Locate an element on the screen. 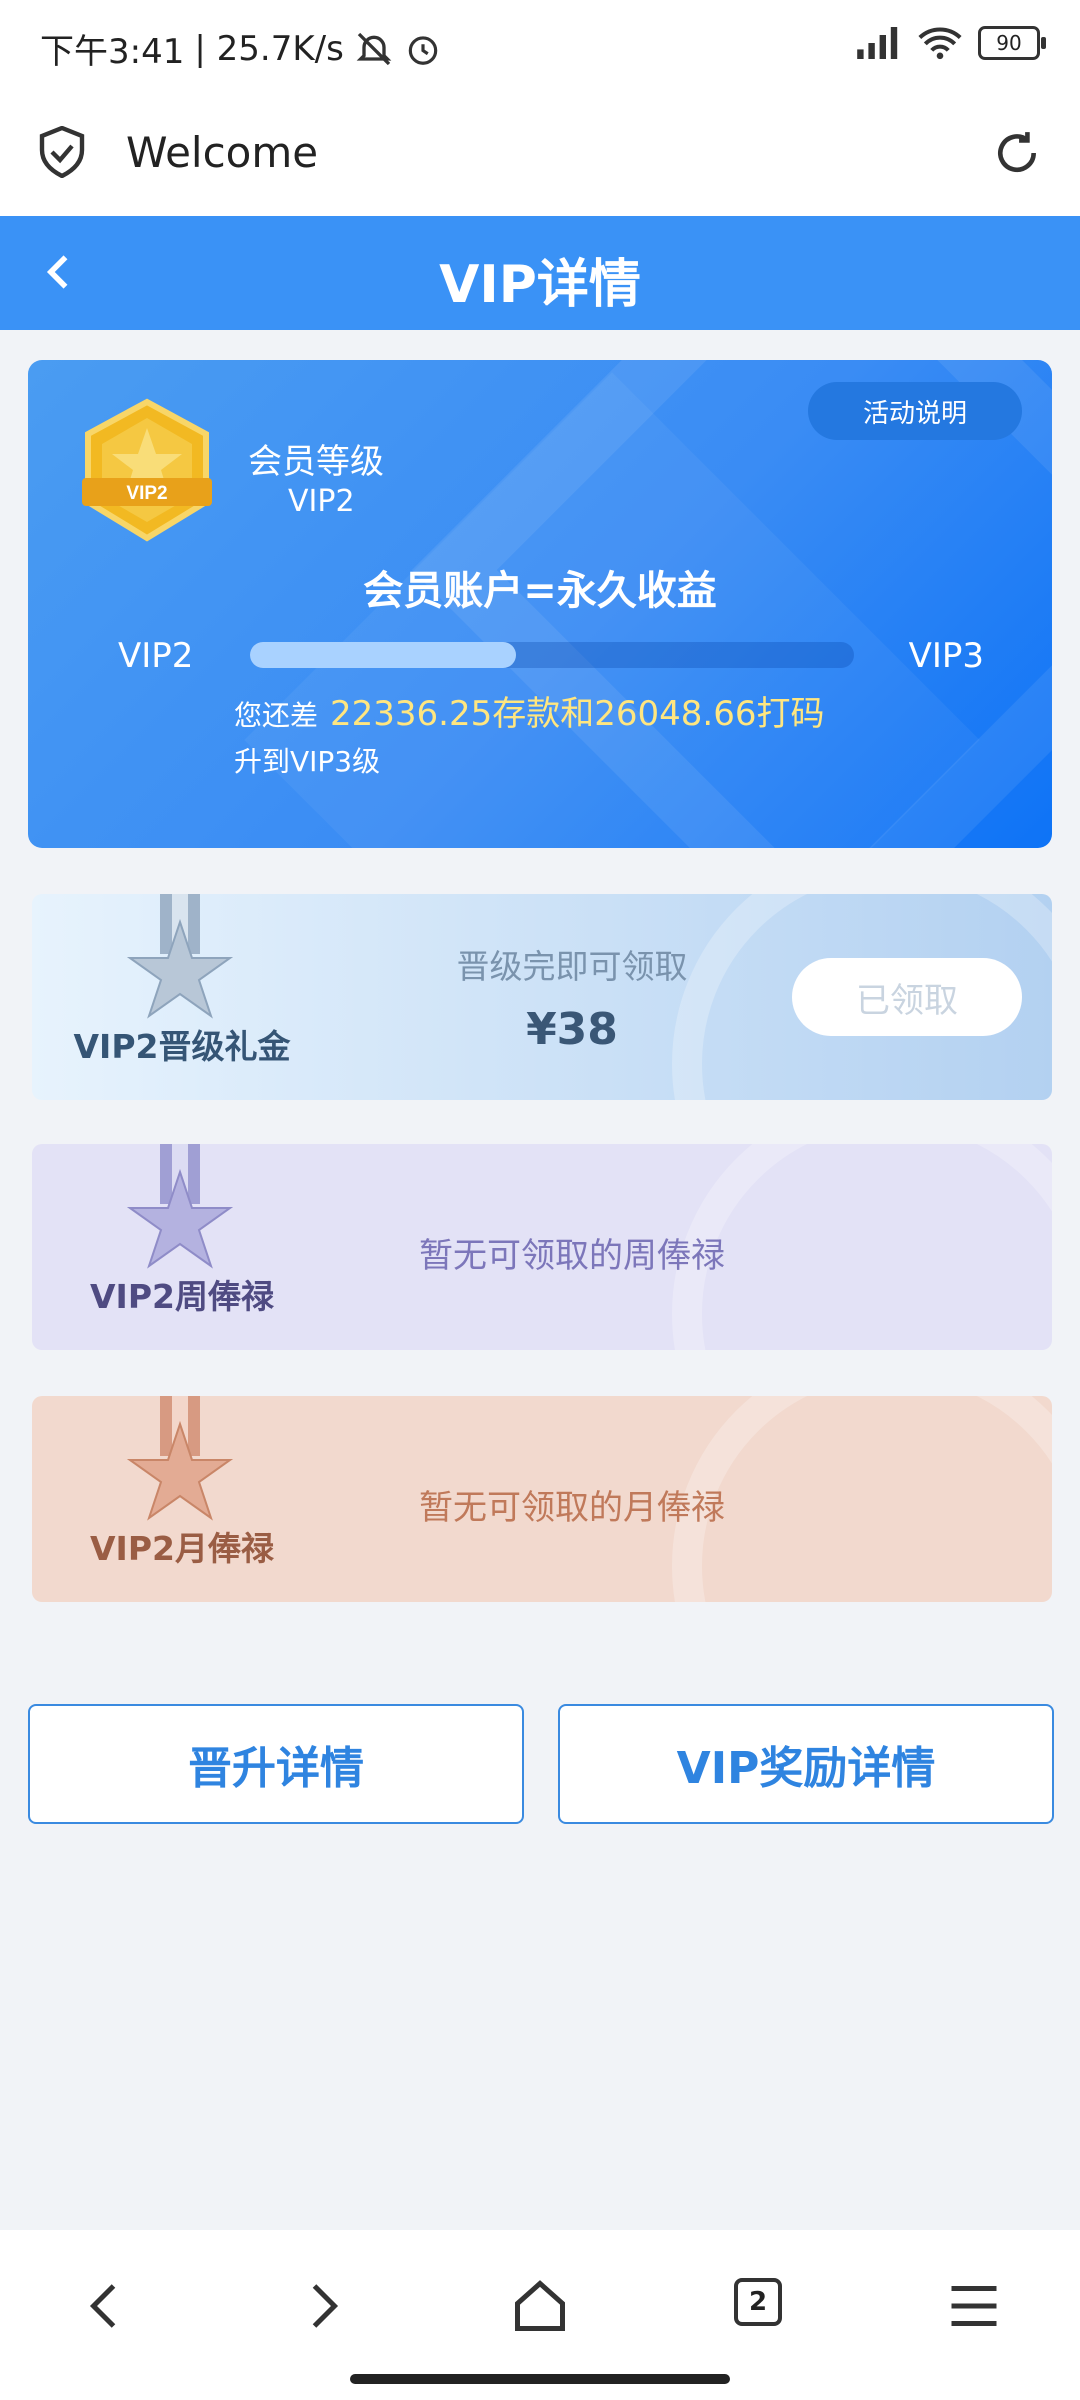  member-level-value: VIP2 is located at coordinates (321, 501).